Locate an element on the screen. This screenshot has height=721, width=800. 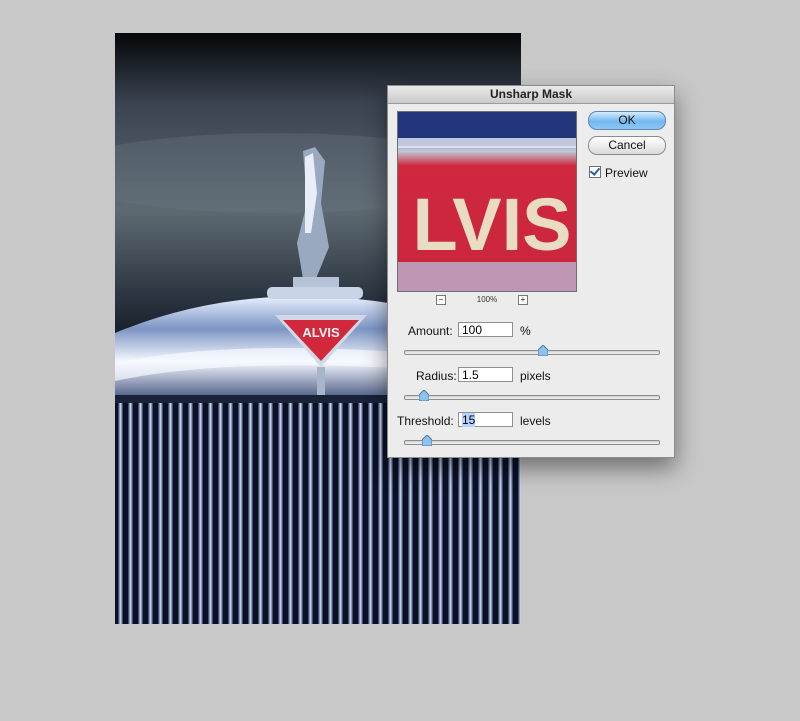
threshold-slider is located at coordinates (532, 440).